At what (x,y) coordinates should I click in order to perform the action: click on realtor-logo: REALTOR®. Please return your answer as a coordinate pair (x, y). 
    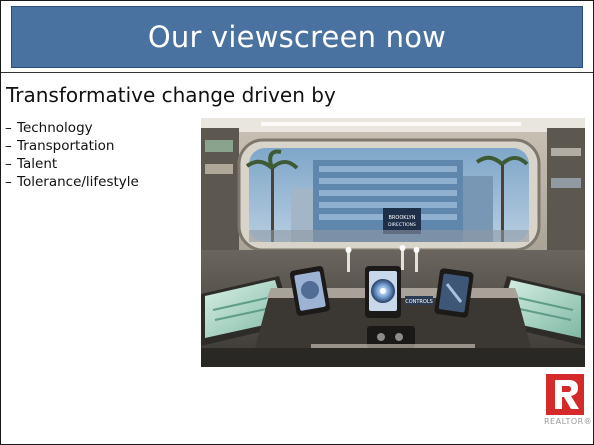
    Looking at the image, I should click on (568, 402).